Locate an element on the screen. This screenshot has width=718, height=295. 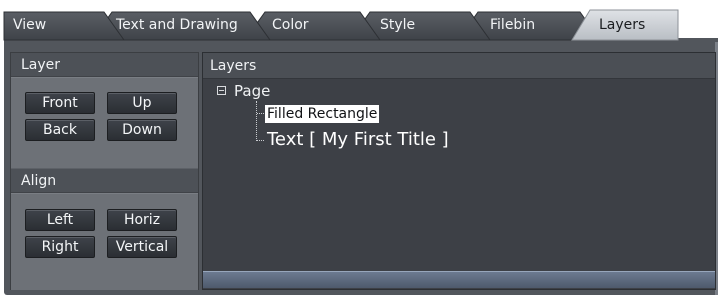
tab-text-and-drawing: Text and Drawing is located at coordinates (177, 25).